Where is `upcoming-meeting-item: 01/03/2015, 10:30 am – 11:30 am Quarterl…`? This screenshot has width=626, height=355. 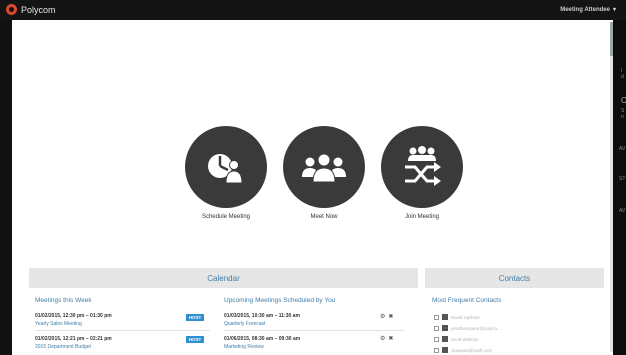
upcoming-meeting-item: 01/03/2015, 10:30 am – 11:30 am Quarterl… is located at coordinates (262, 320).